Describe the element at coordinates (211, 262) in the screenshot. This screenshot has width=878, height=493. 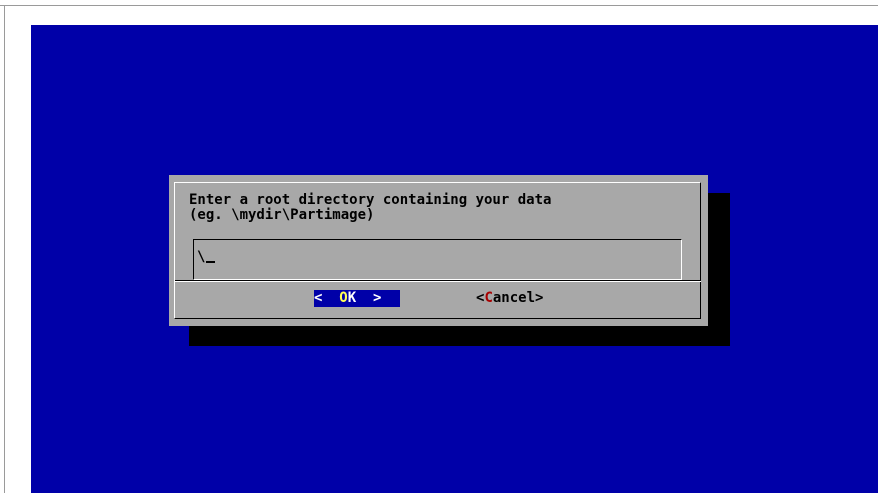
I see `text-cursor` at that location.